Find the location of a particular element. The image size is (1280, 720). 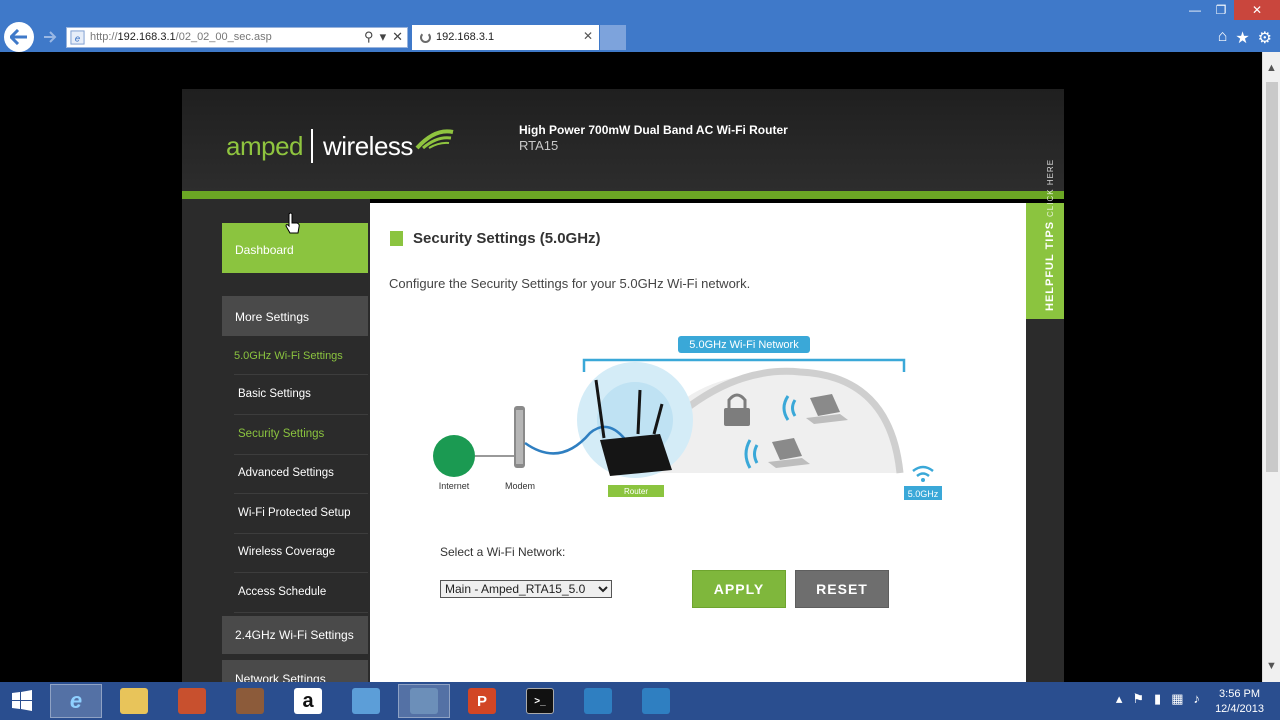

page-title: Security Settings (5.0GHz) is located at coordinates (507, 238).